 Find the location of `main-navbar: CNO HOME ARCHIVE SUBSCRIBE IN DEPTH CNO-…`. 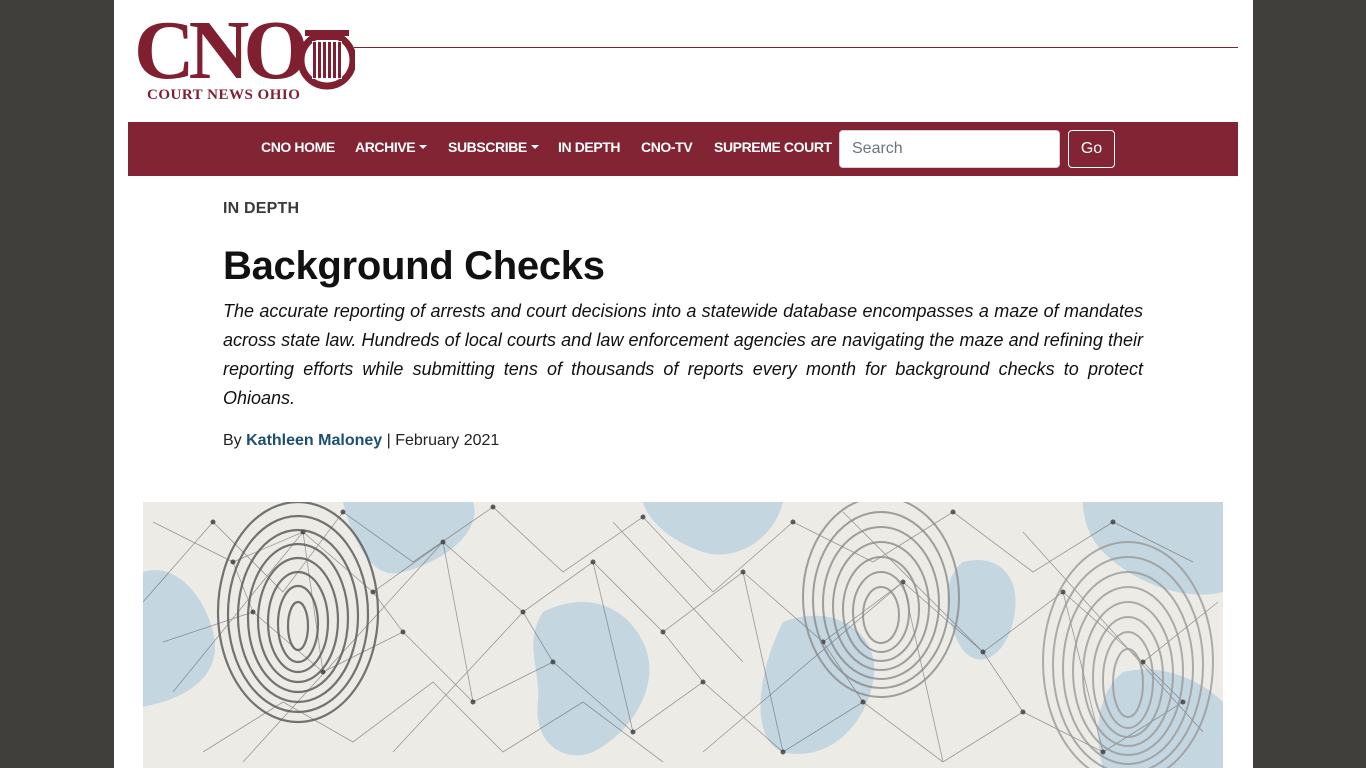

main-navbar: CNO HOME ARCHIVE SUBSCRIBE IN DEPTH CNO-… is located at coordinates (683, 149).